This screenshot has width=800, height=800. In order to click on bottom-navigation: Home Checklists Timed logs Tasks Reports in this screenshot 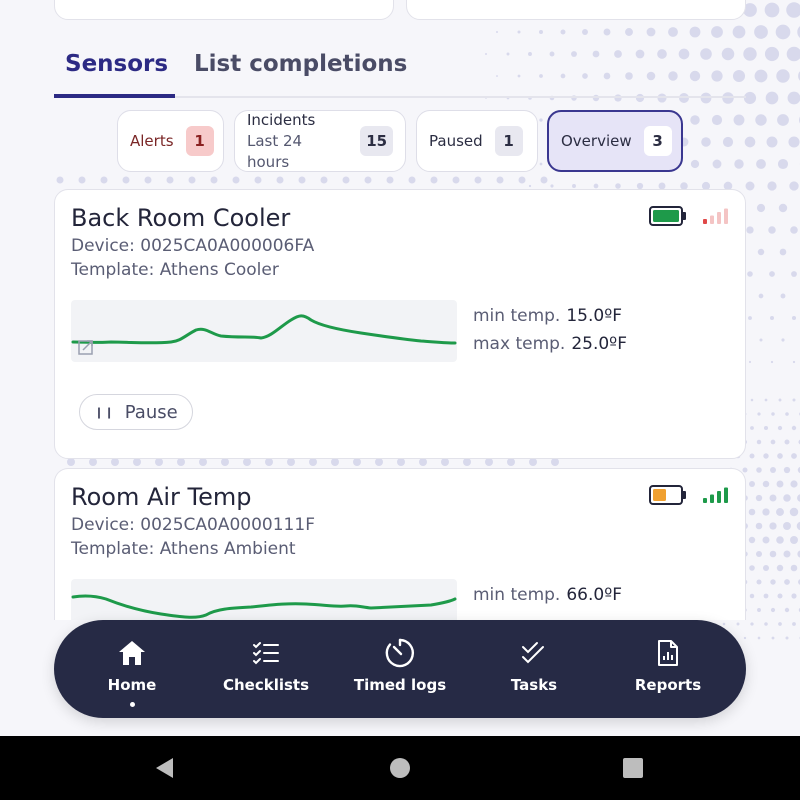, I will do `click(400, 669)`.